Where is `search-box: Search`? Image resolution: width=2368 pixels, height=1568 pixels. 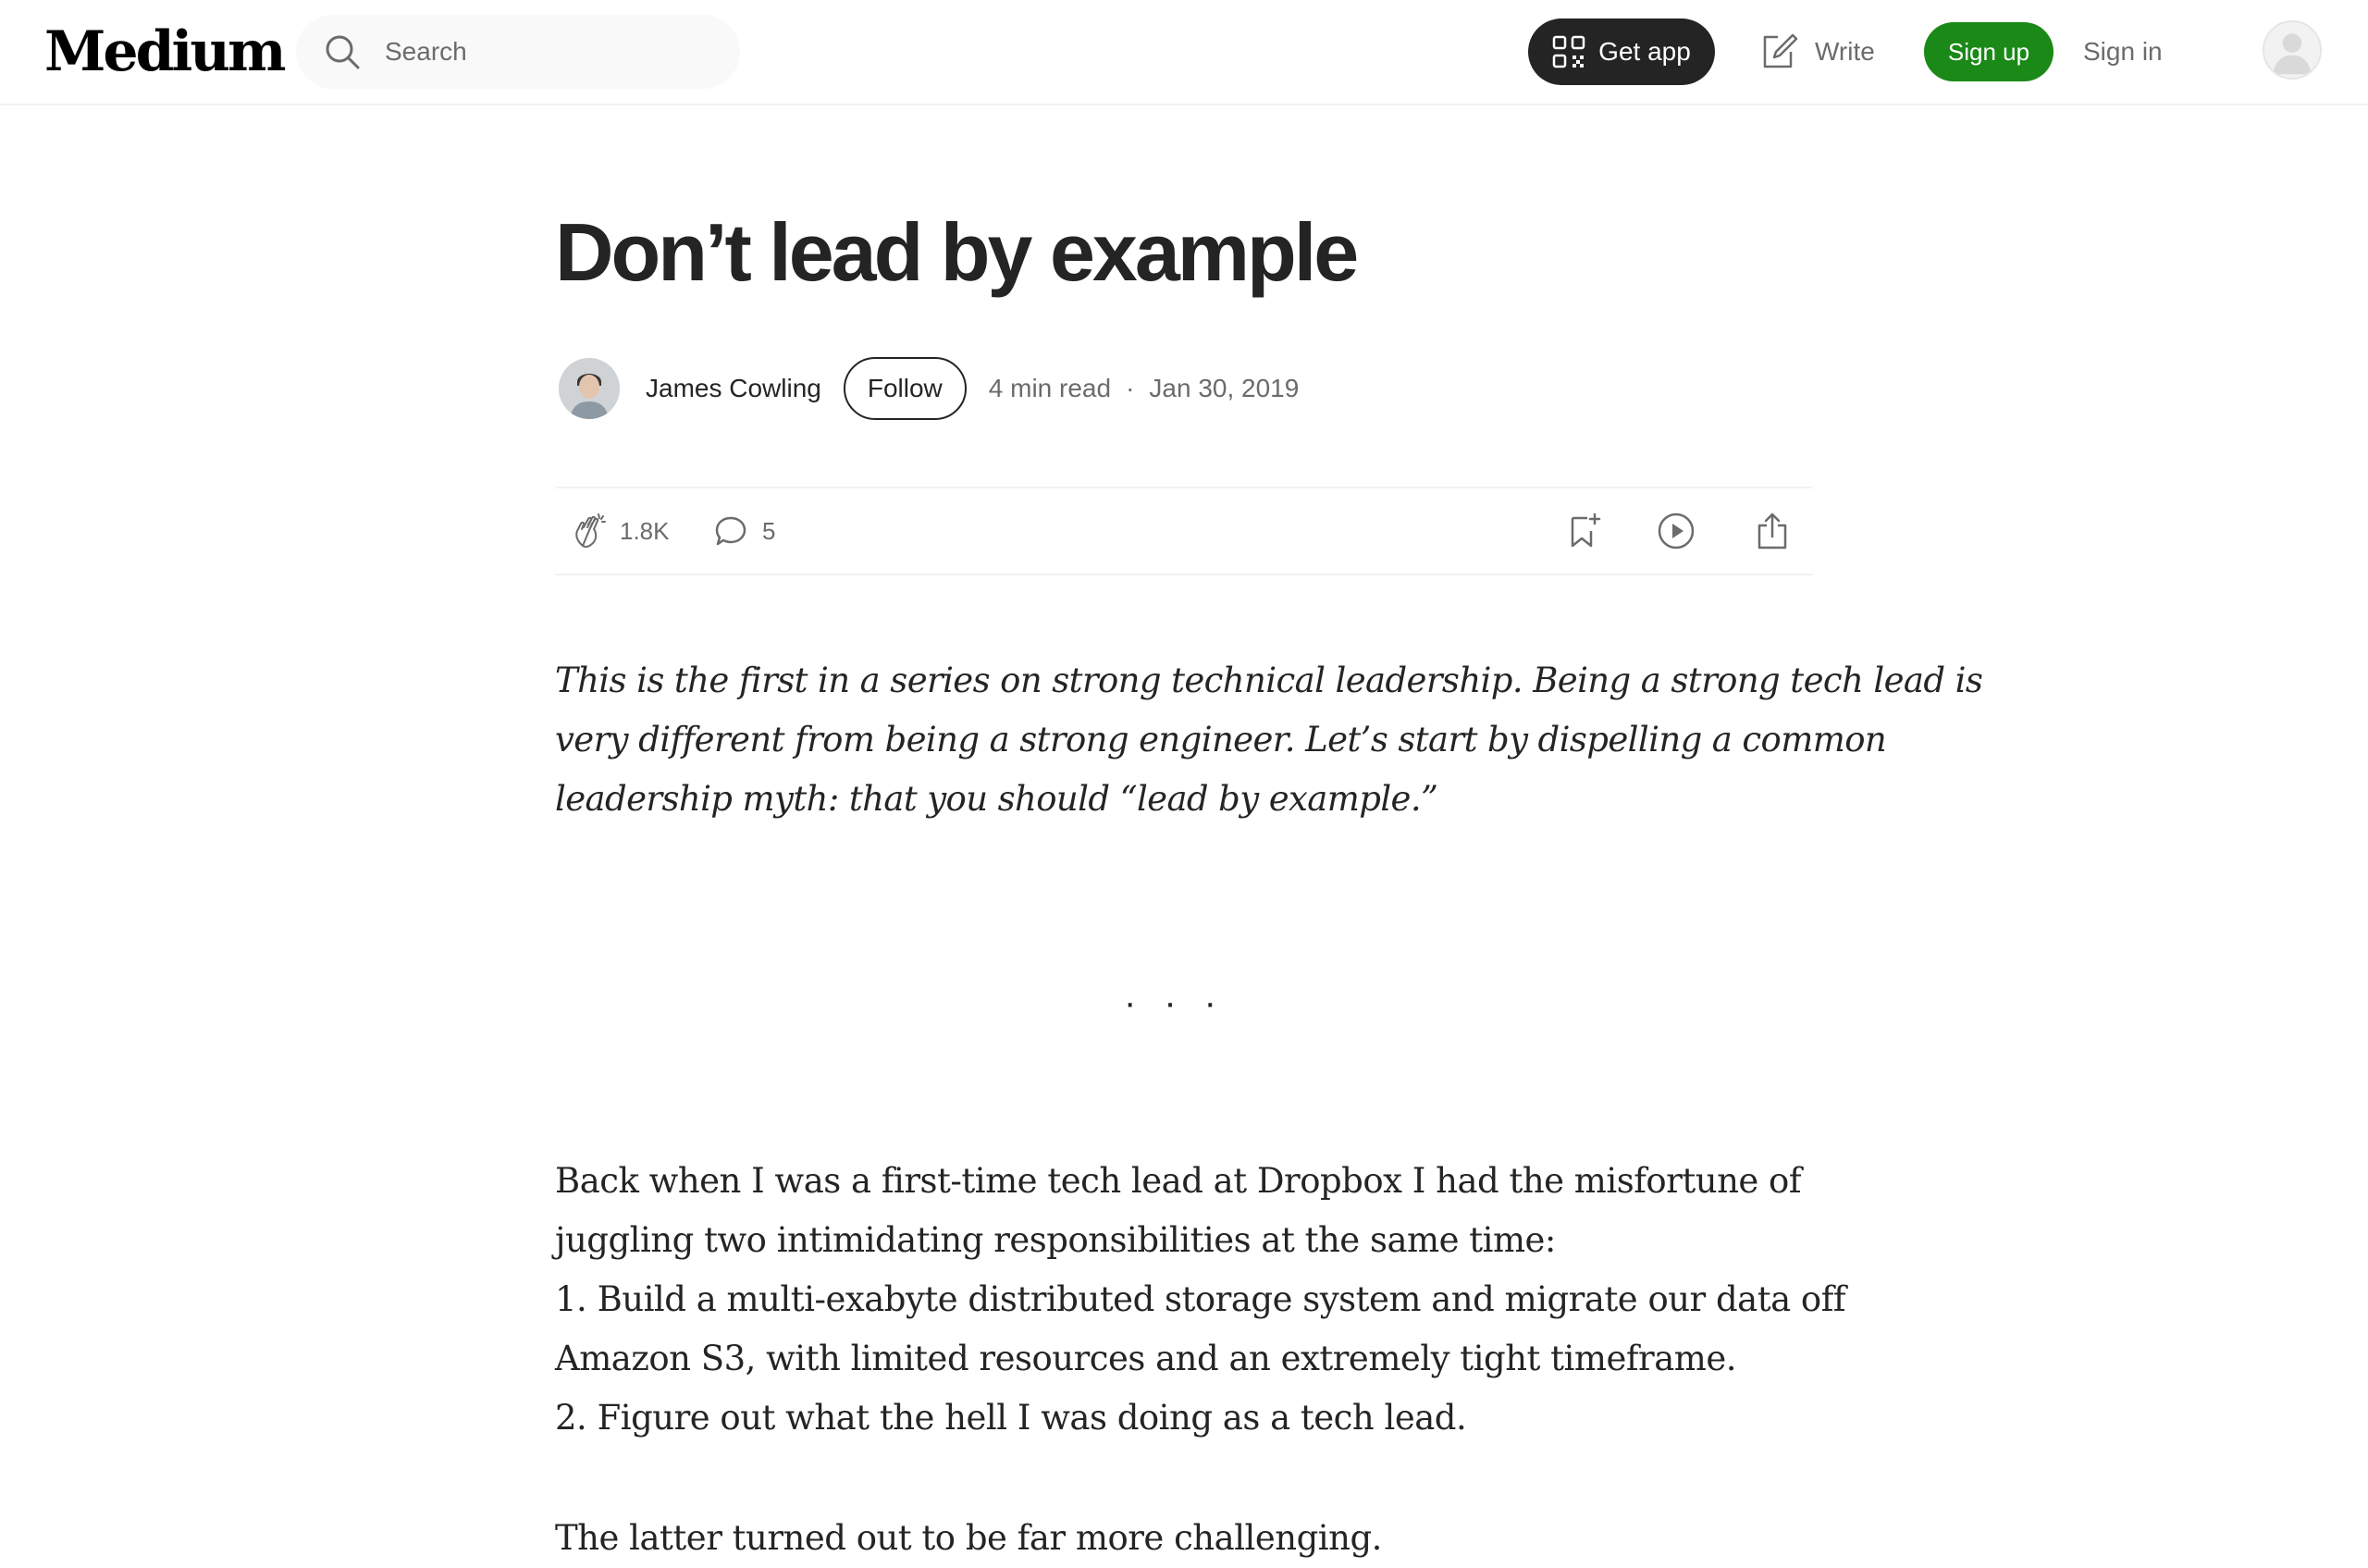 search-box: Search is located at coordinates (518, 52).